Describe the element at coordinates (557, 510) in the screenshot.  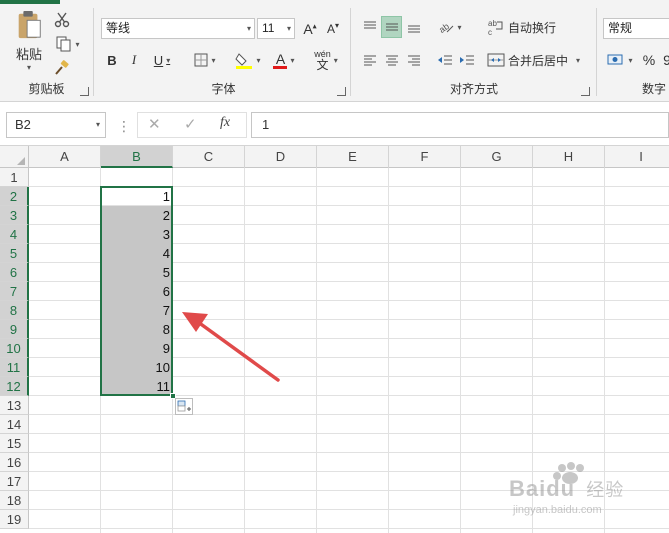
I see `watermark-url: jingyan.baidu.com` at that location.